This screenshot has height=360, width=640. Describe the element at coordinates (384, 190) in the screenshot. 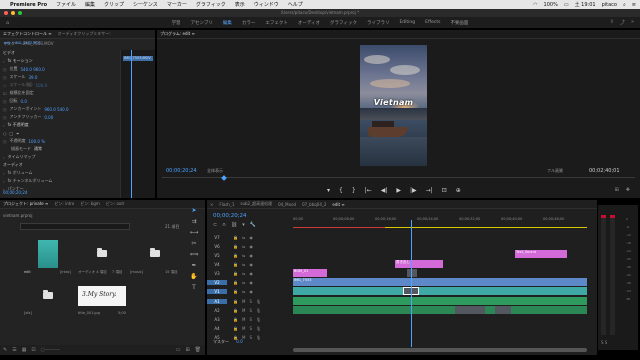

I see `step-back-icon: ◀|` at that location.